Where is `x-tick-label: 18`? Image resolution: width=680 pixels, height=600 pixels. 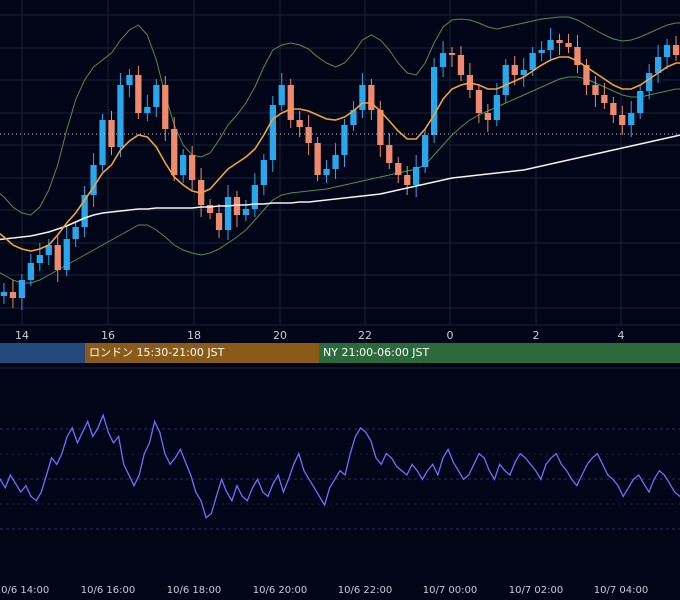
x-tick-label: 18 is located at coordinates (194, 335).